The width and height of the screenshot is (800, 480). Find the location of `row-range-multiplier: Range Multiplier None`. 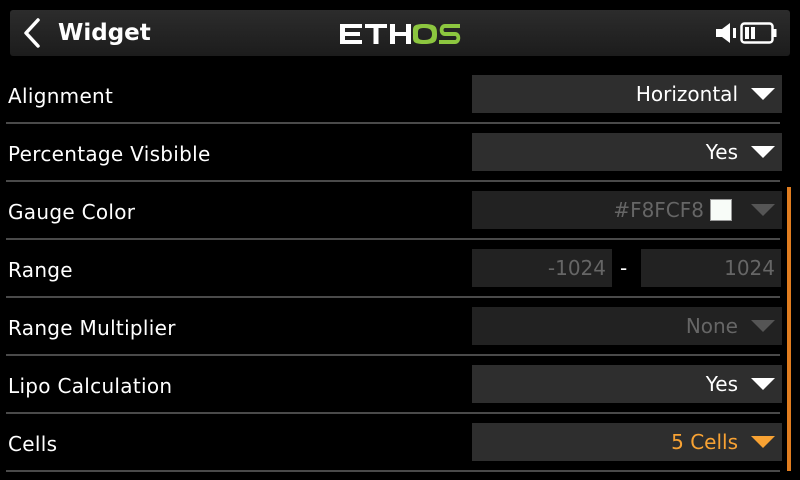

row-range-multiplier: Range Multiplier None is located at coordinates (400, 327).